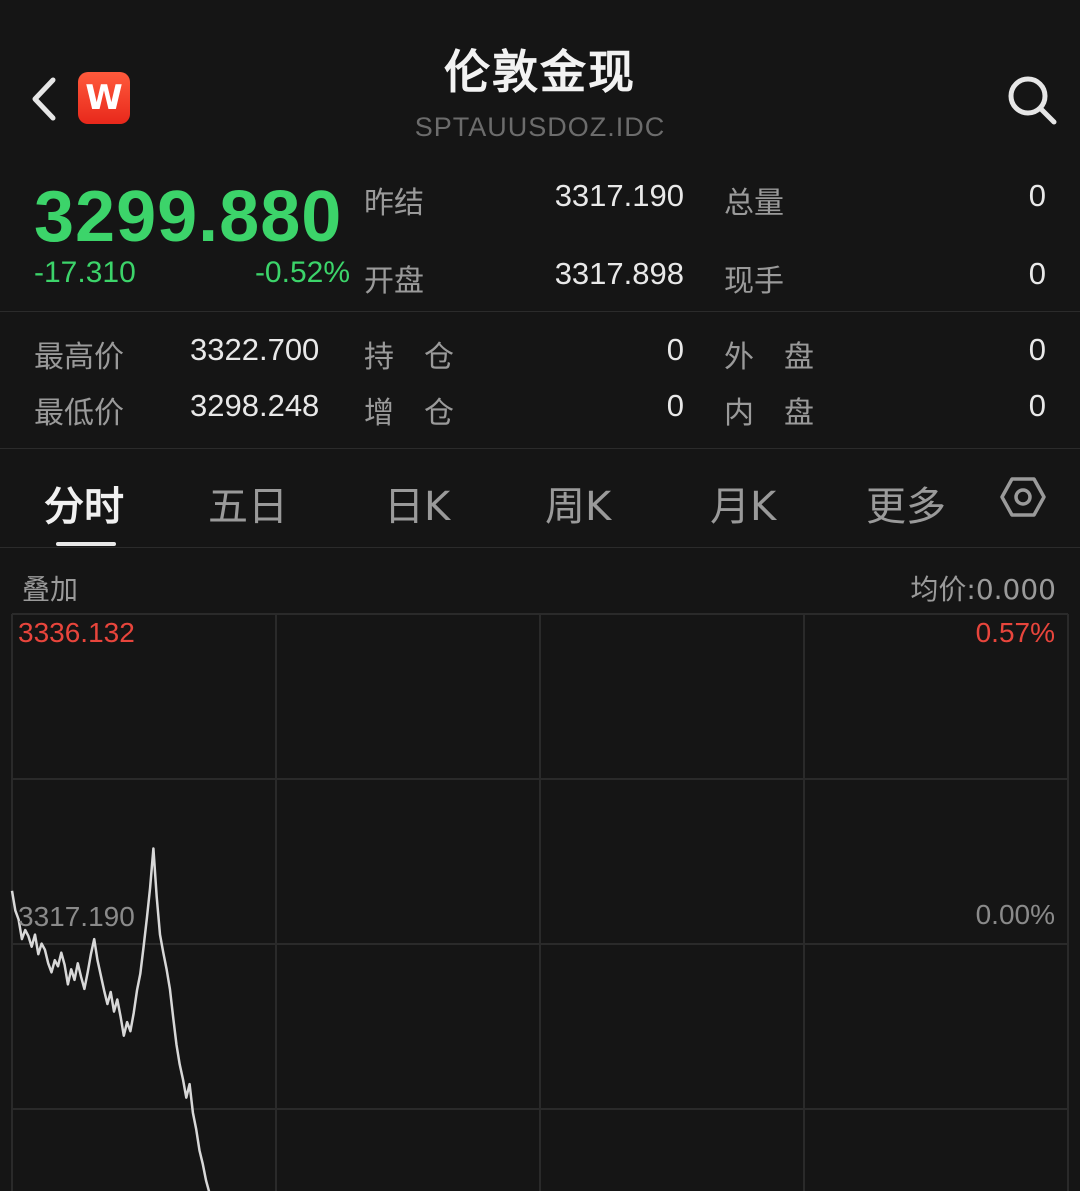 Image resolution: width=1080 pixels, height=1191 pixels. What do you see at coordinates (409, 413) in the screenshot?
I see `oi-change-label: 增 仓` at bounding box center [409, 413].